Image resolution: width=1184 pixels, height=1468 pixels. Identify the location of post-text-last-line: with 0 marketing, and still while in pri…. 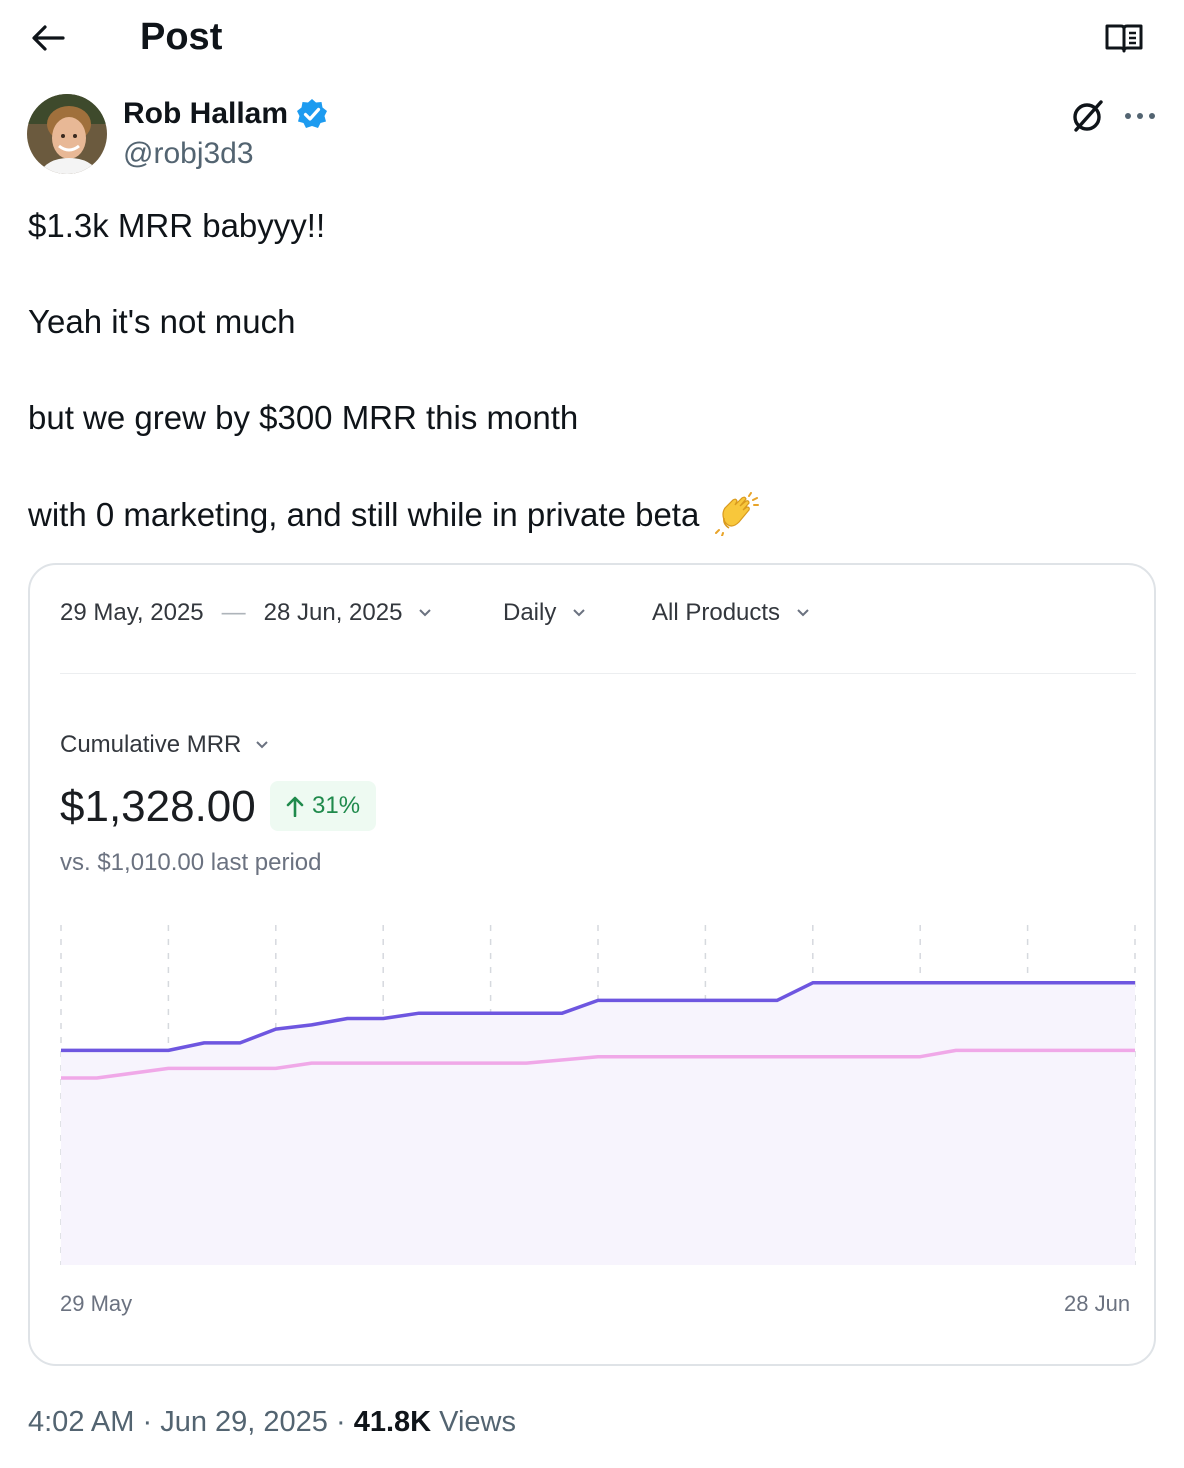
(393, 514).